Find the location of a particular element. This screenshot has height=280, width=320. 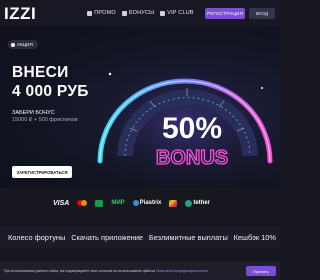

mir-icon is located at coordinates (99, 203).